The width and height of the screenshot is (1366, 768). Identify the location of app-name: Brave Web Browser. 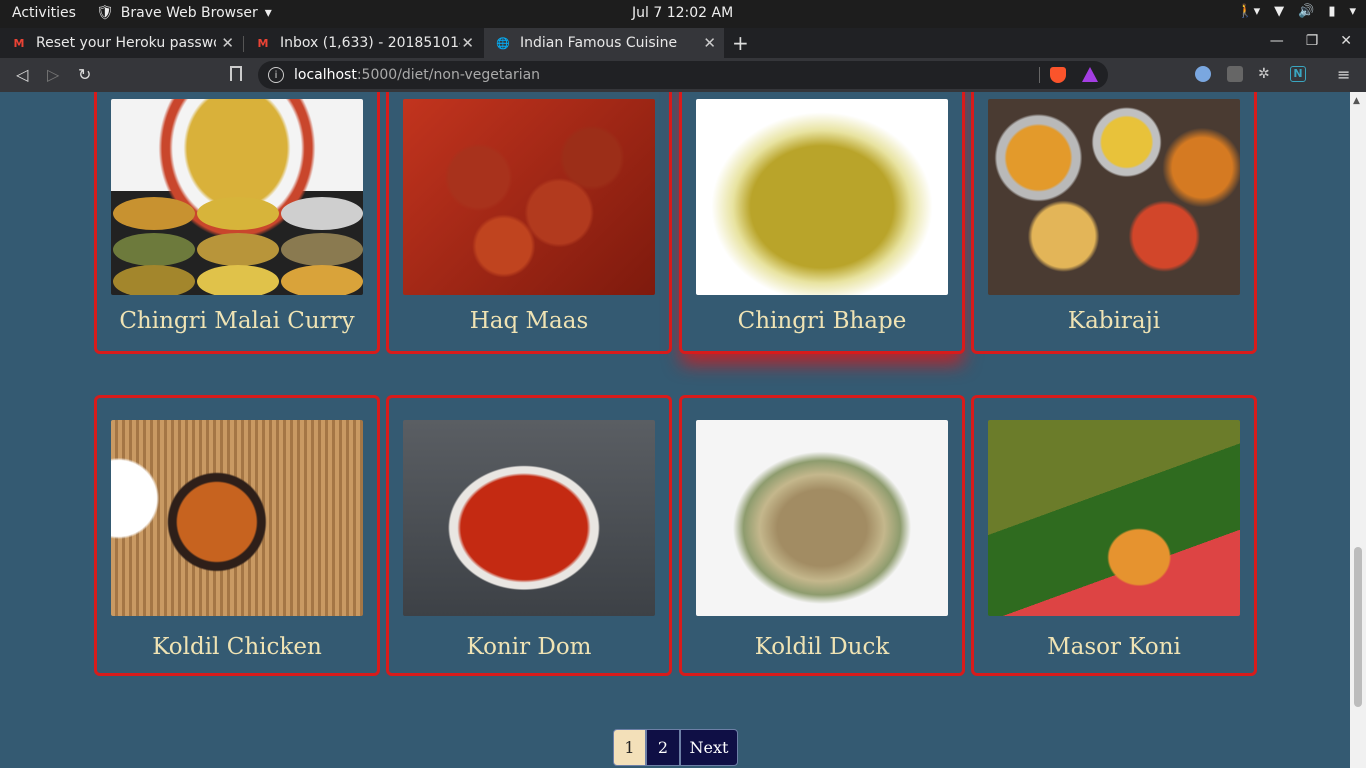
(189, 13).